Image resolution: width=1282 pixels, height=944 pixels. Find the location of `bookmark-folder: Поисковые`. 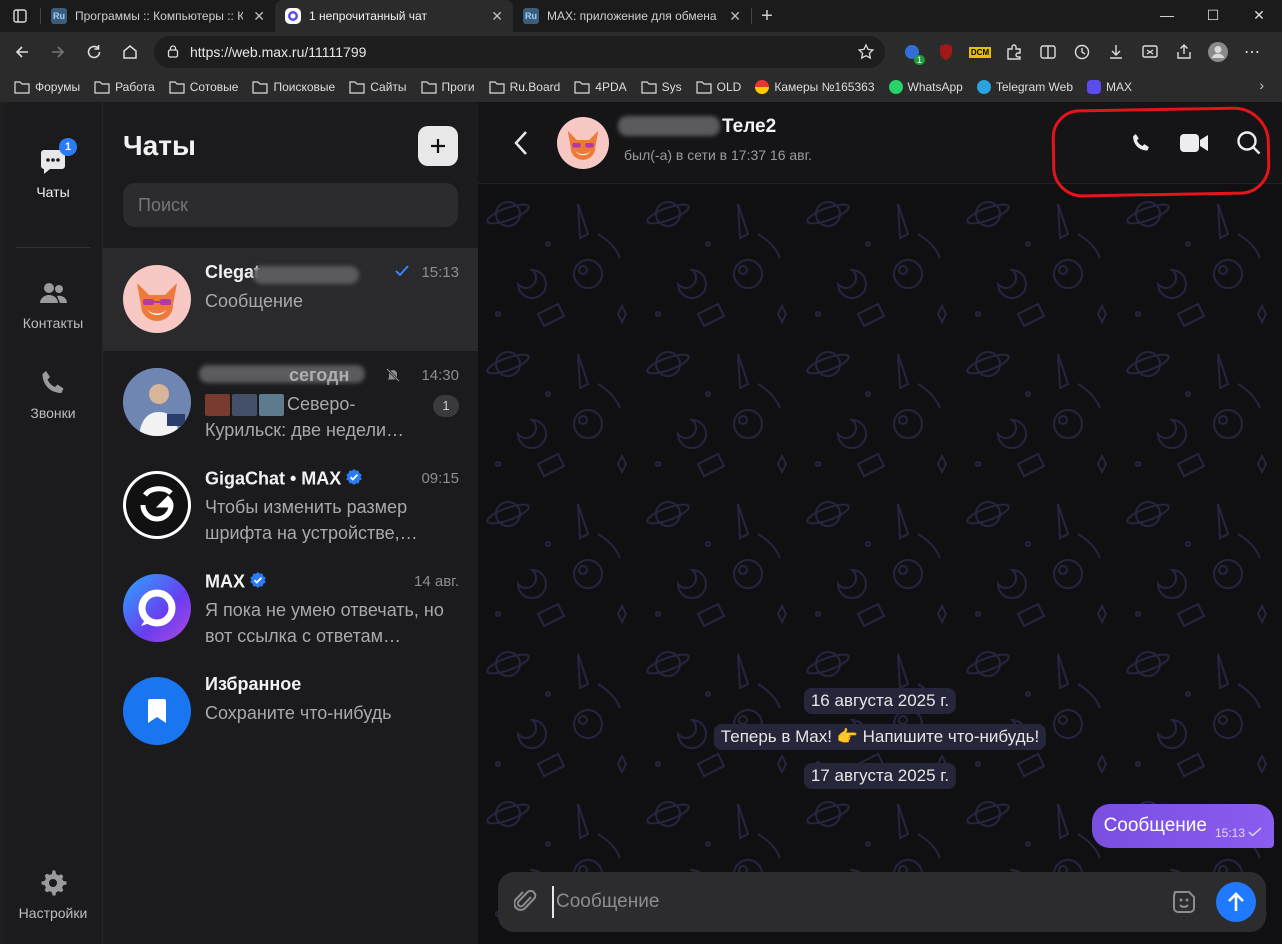

bookmark-folder: Поисковые is located at coordinates (293, 87).